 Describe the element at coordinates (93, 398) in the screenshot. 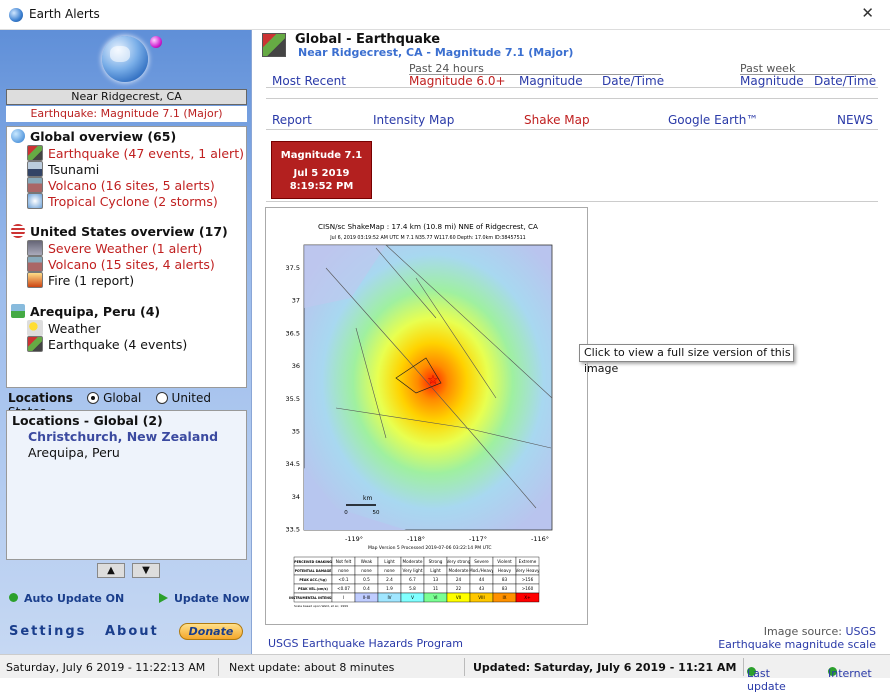

I see `radio-global` at that location.